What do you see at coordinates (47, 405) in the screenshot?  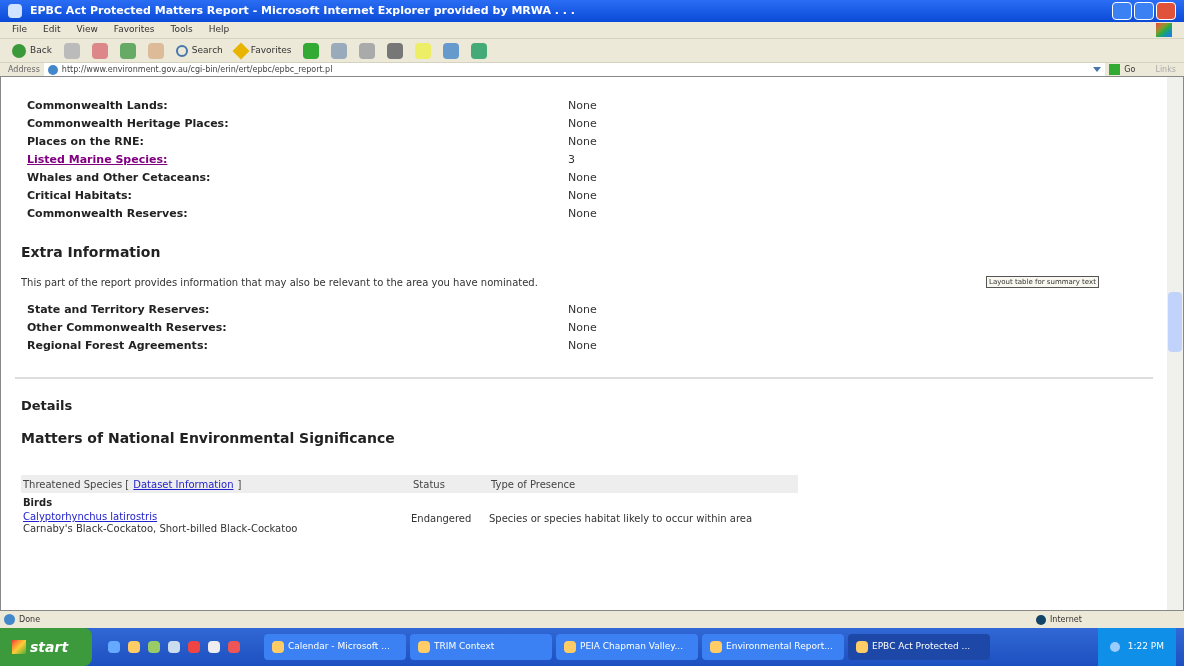 I see `section-heading: Details` at bounding box center [47, 405].